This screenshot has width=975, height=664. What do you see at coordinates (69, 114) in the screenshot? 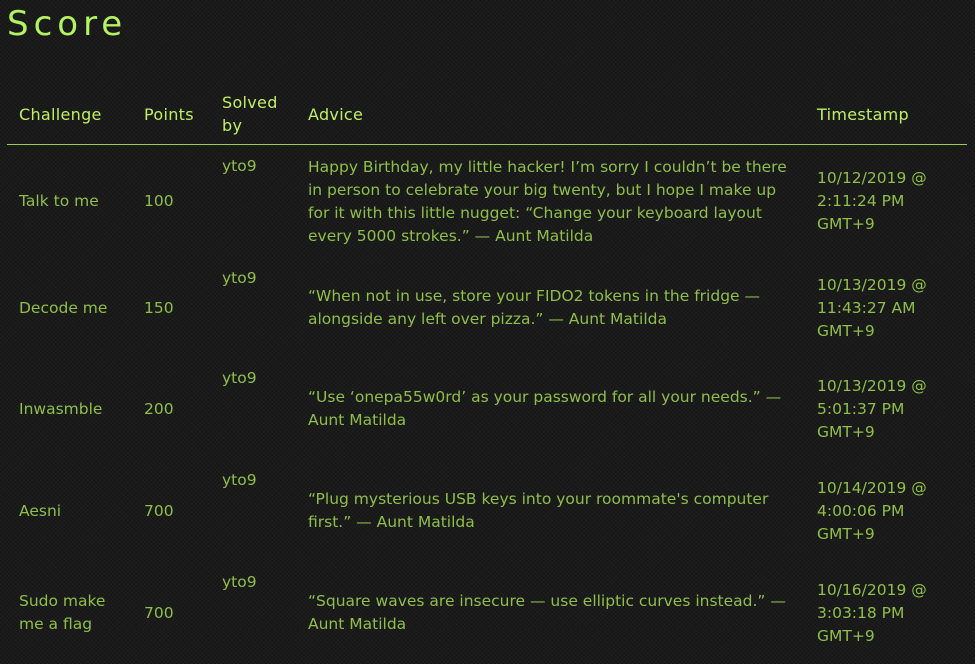
I see `header-challenge: Challenge` at bounding box center [69, 114].